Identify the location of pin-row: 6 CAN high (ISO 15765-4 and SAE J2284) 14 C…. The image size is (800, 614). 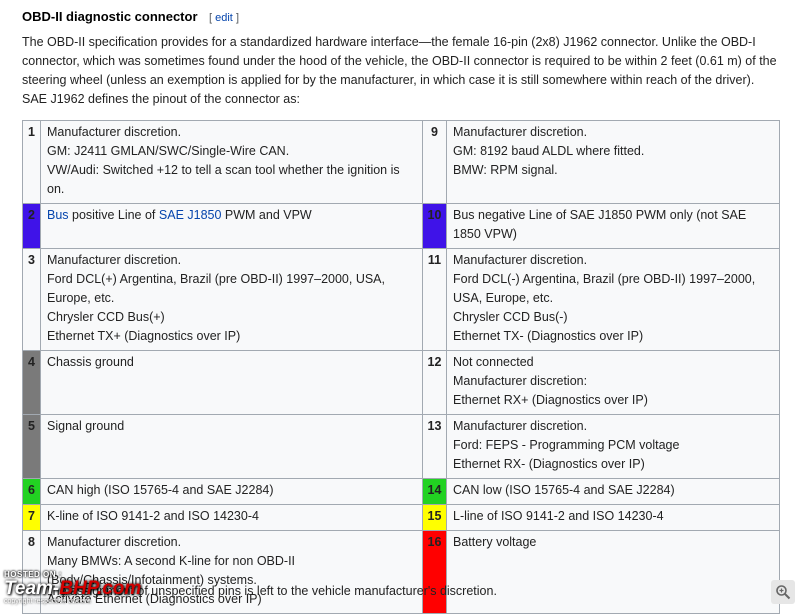
(401, 491).